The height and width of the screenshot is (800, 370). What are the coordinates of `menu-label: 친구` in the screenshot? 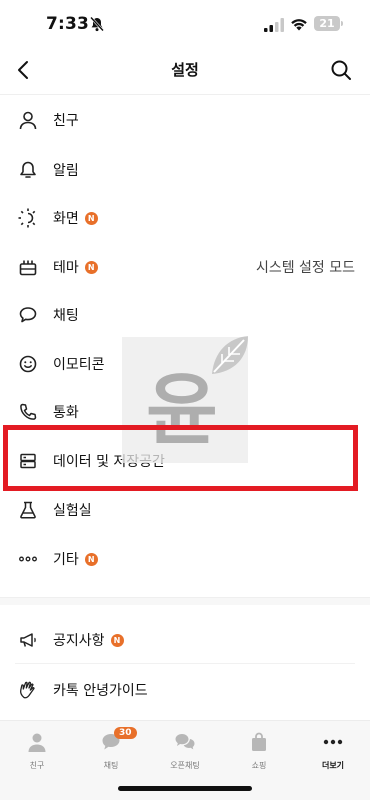 It's located at (66, 121).